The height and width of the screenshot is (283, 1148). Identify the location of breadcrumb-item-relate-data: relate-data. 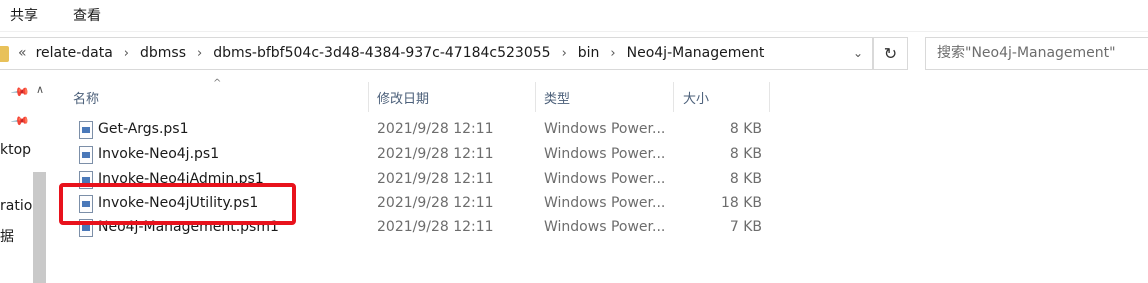
(74, 53).